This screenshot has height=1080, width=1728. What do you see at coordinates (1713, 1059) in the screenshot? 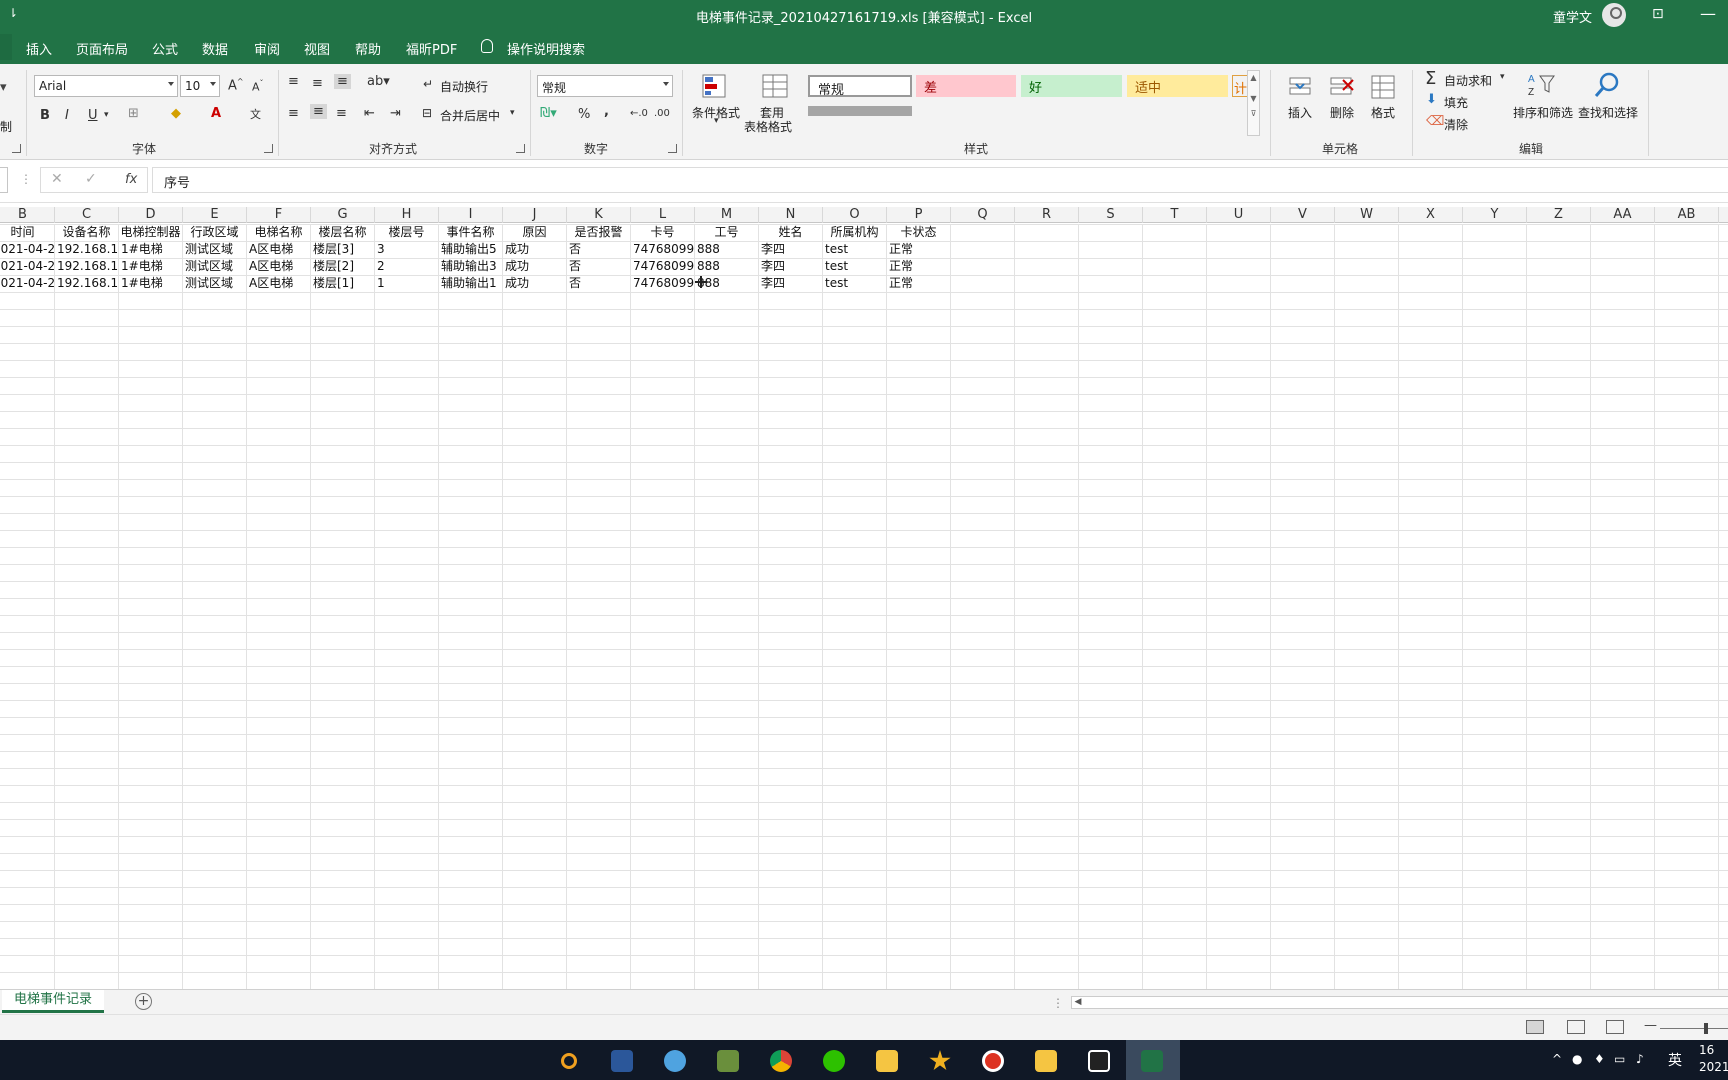
I see `clock: 16 2021` at bounding box center [1713, 1059].